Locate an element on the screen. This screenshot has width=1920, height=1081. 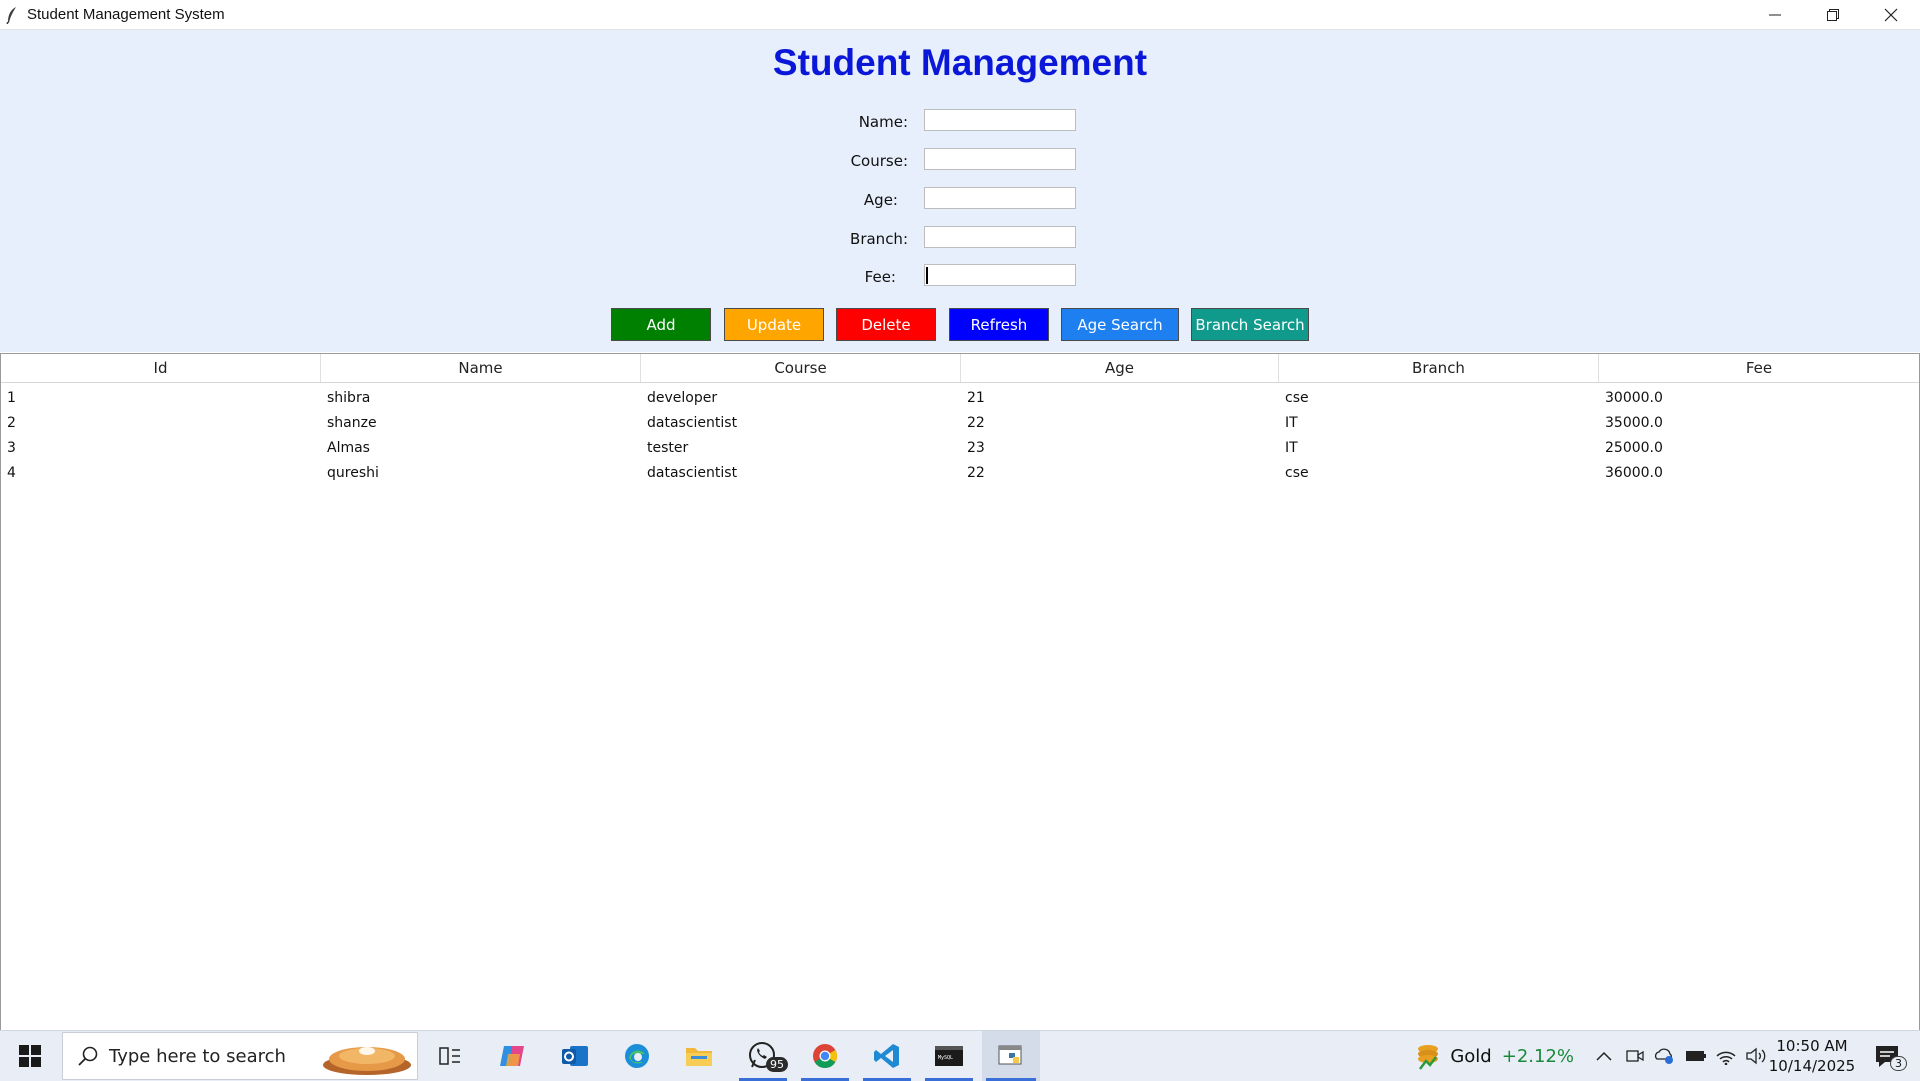
fee-label: Fee: is located at coordinates (880, 277).